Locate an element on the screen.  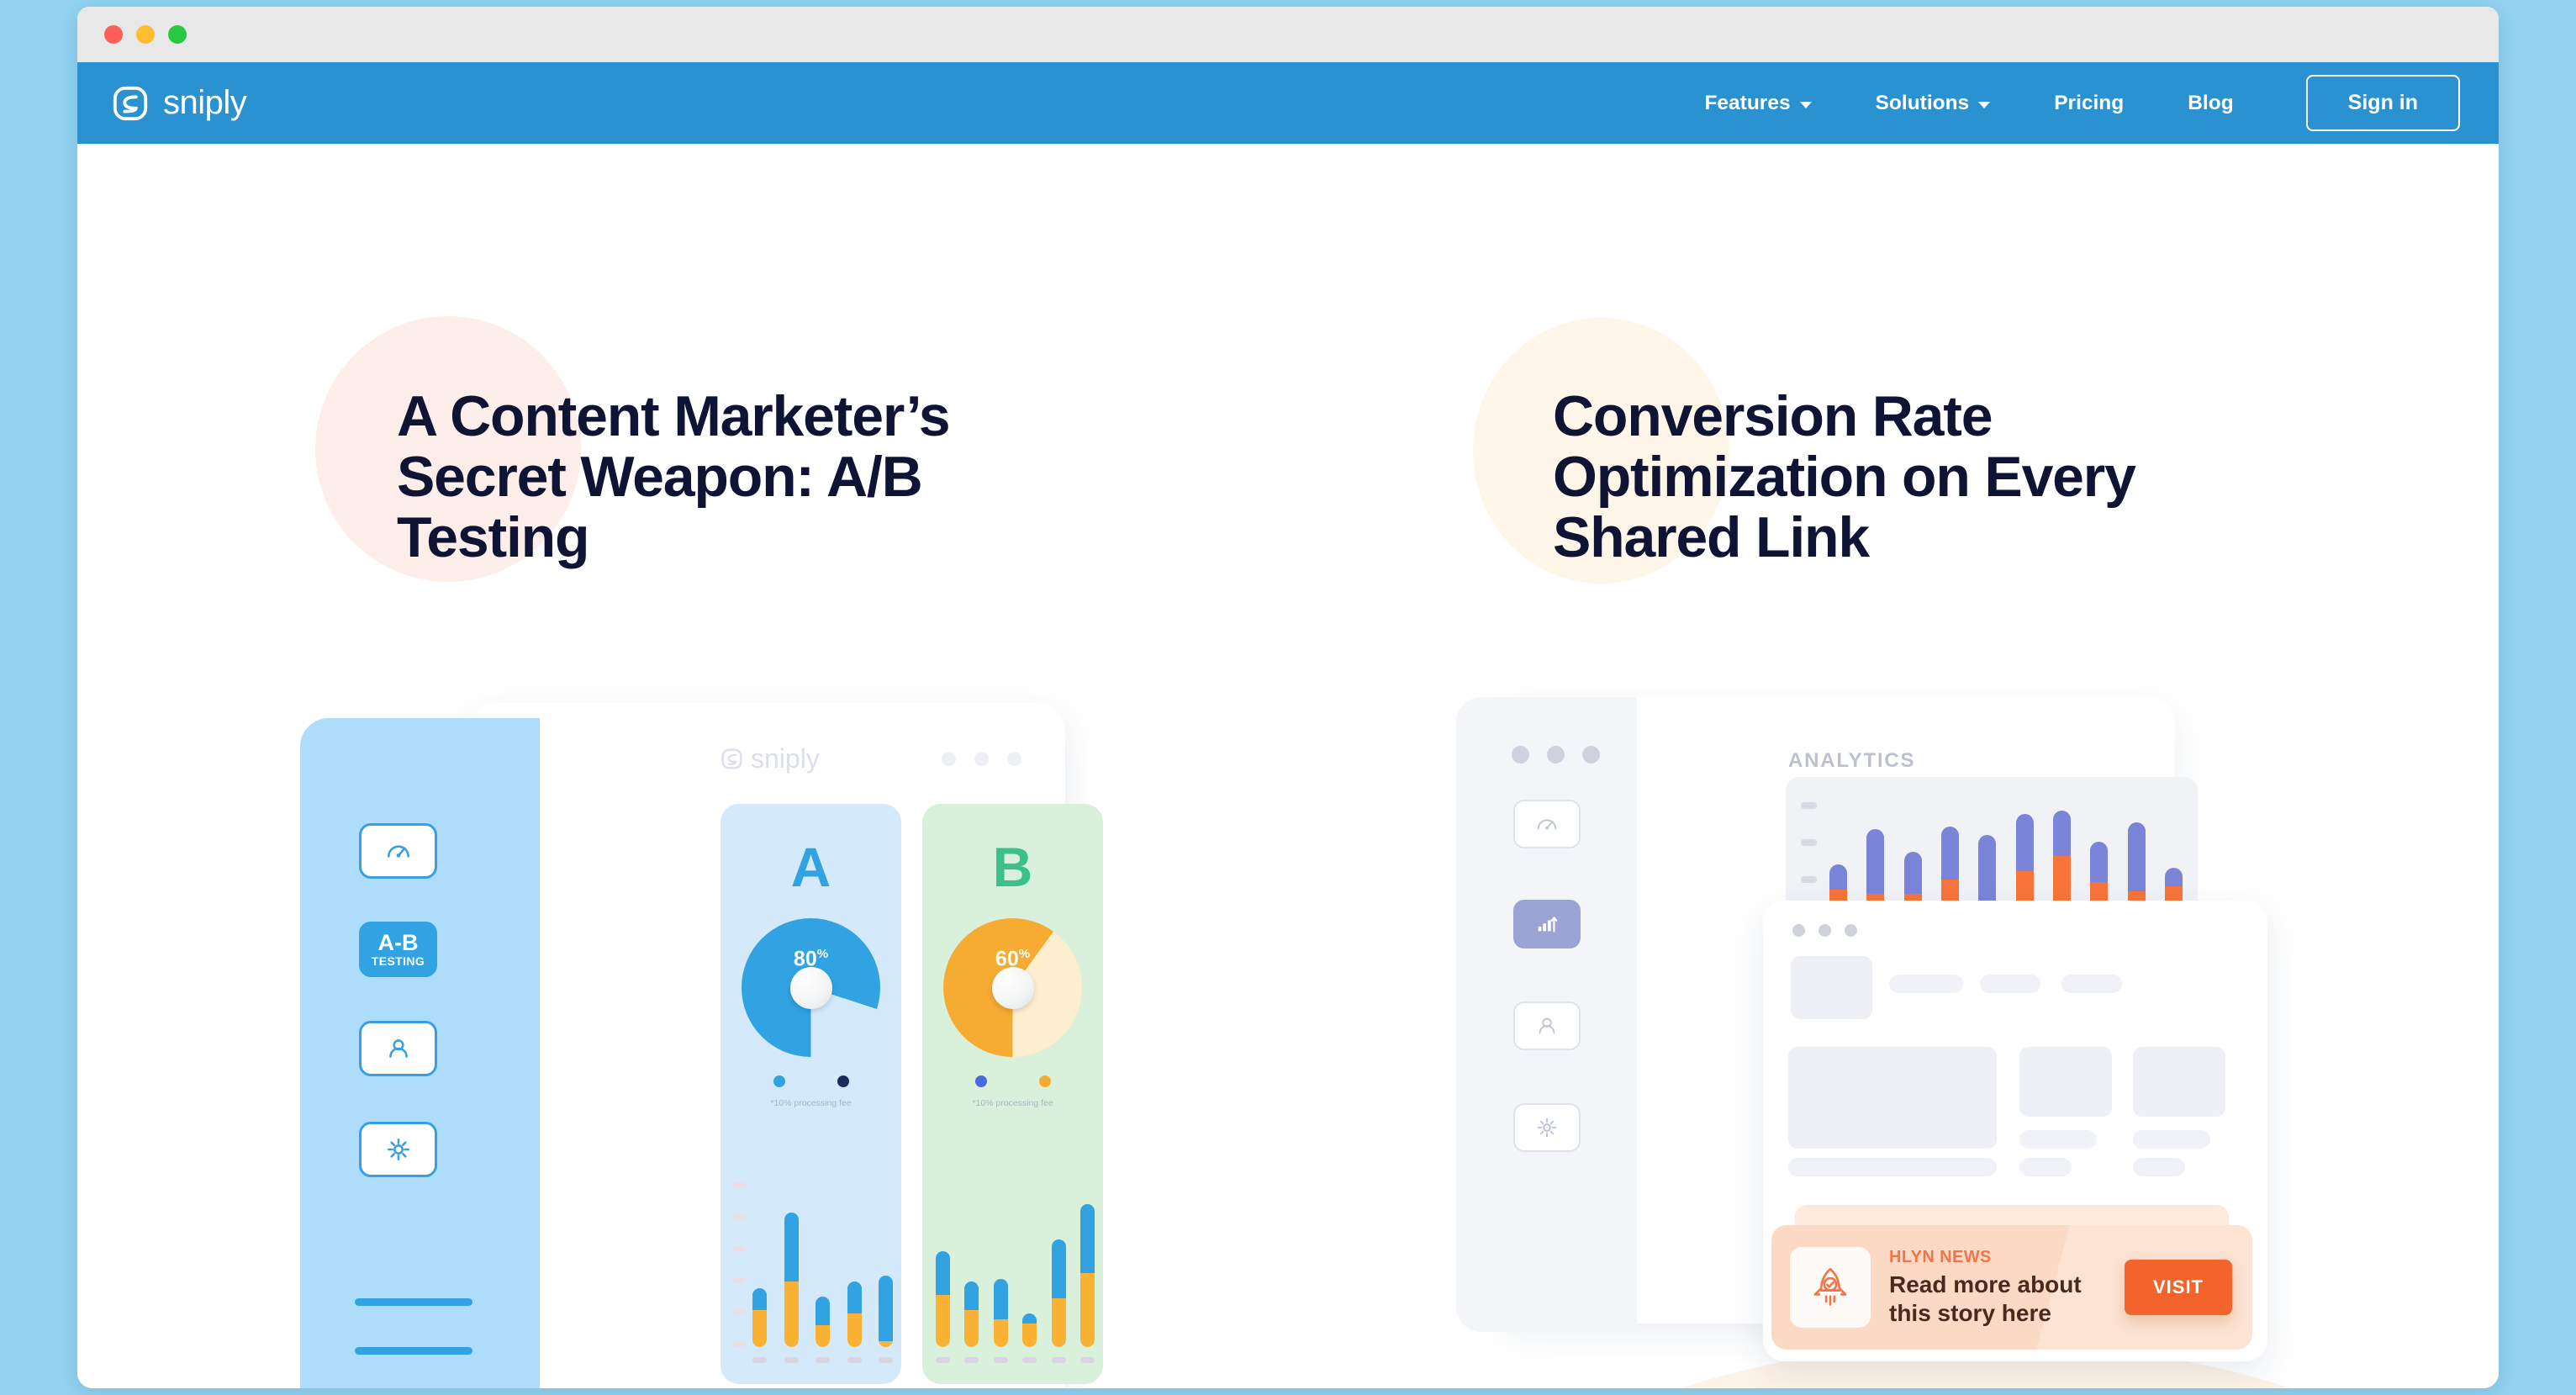
fineprint-b: *10% processing fee is located at coordinates (1013, 1103).